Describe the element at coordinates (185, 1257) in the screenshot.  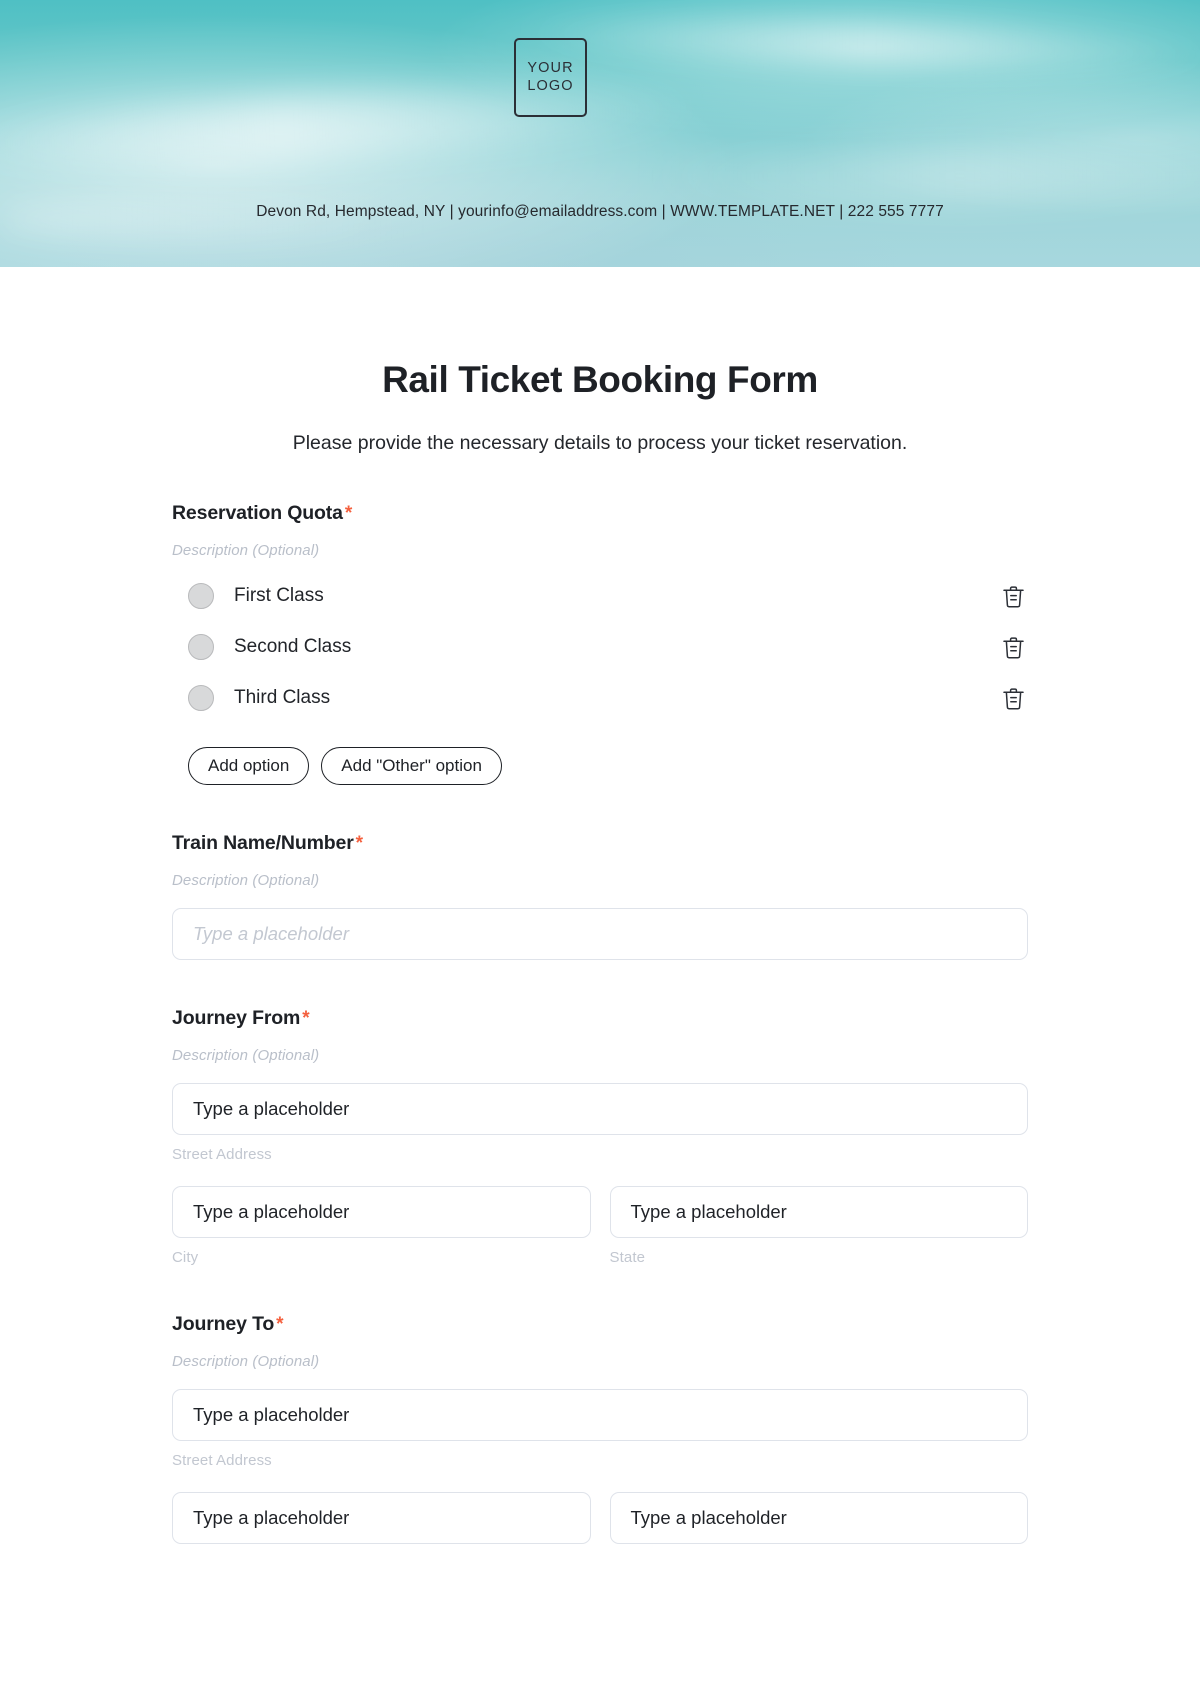
I see `journey-from-city-sublabel: City` at that location.